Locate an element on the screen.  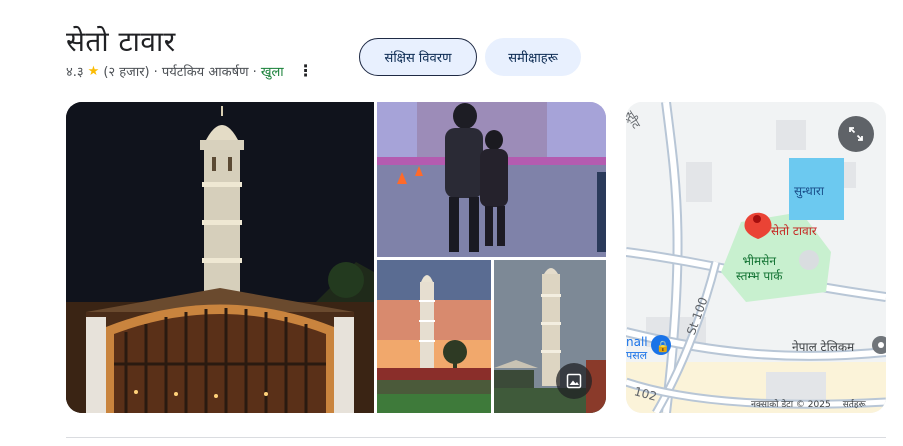
image-gallery-button is located at coordinates (574, 381).